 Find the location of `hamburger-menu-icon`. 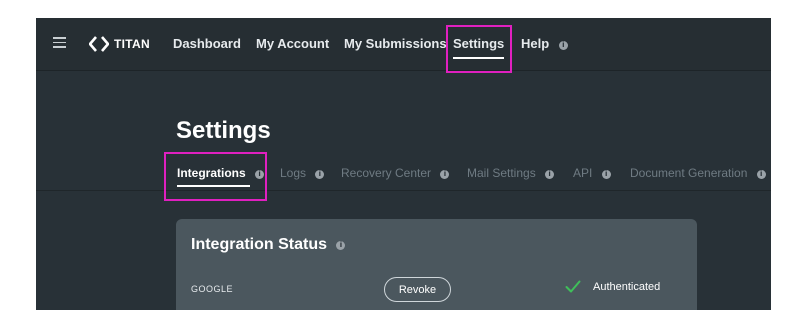

hamburger-menu-icon is located at coordinates (59, 42).